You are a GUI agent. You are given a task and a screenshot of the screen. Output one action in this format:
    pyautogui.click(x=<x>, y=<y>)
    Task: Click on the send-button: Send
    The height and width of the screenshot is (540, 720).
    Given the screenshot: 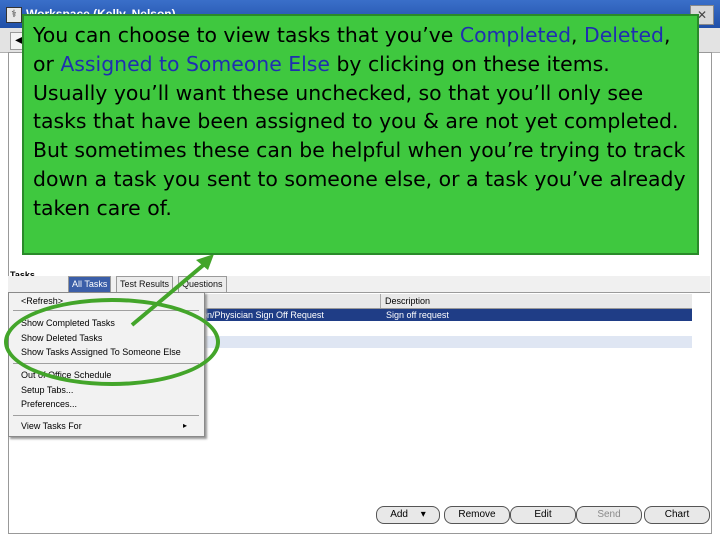 What is the action you would take?
    pyautogui.click(x=609, y=515)
    